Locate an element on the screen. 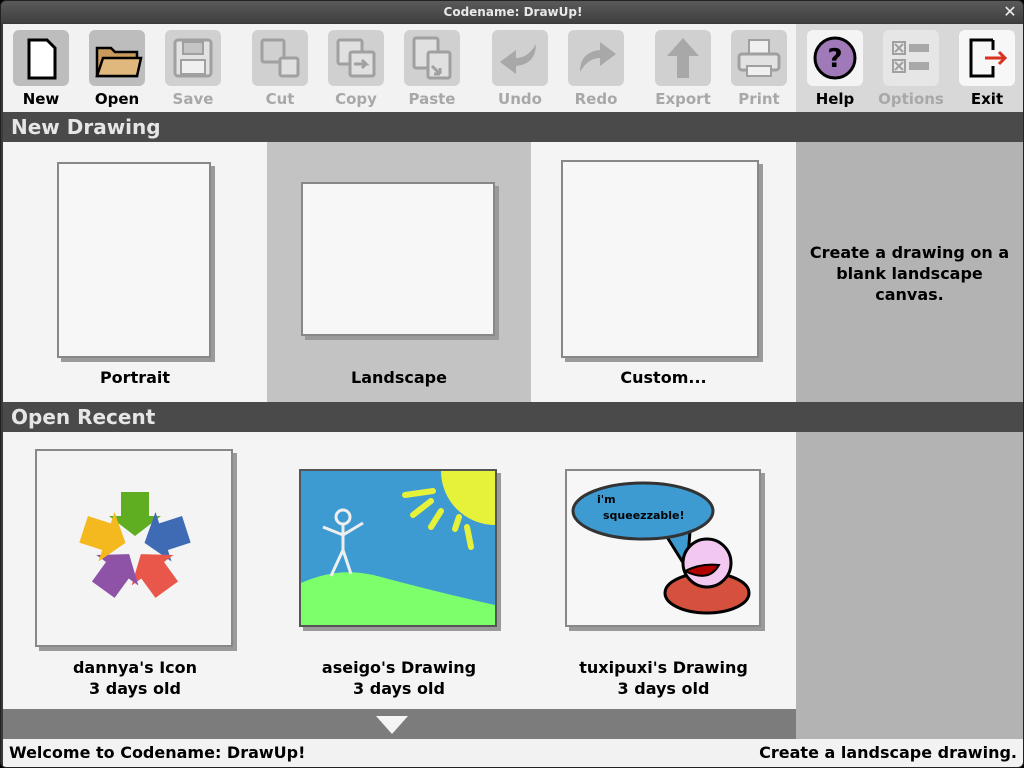 The height and width of the screenshot is (768, 1024). folder-icon is located at coordinates (117, 58).